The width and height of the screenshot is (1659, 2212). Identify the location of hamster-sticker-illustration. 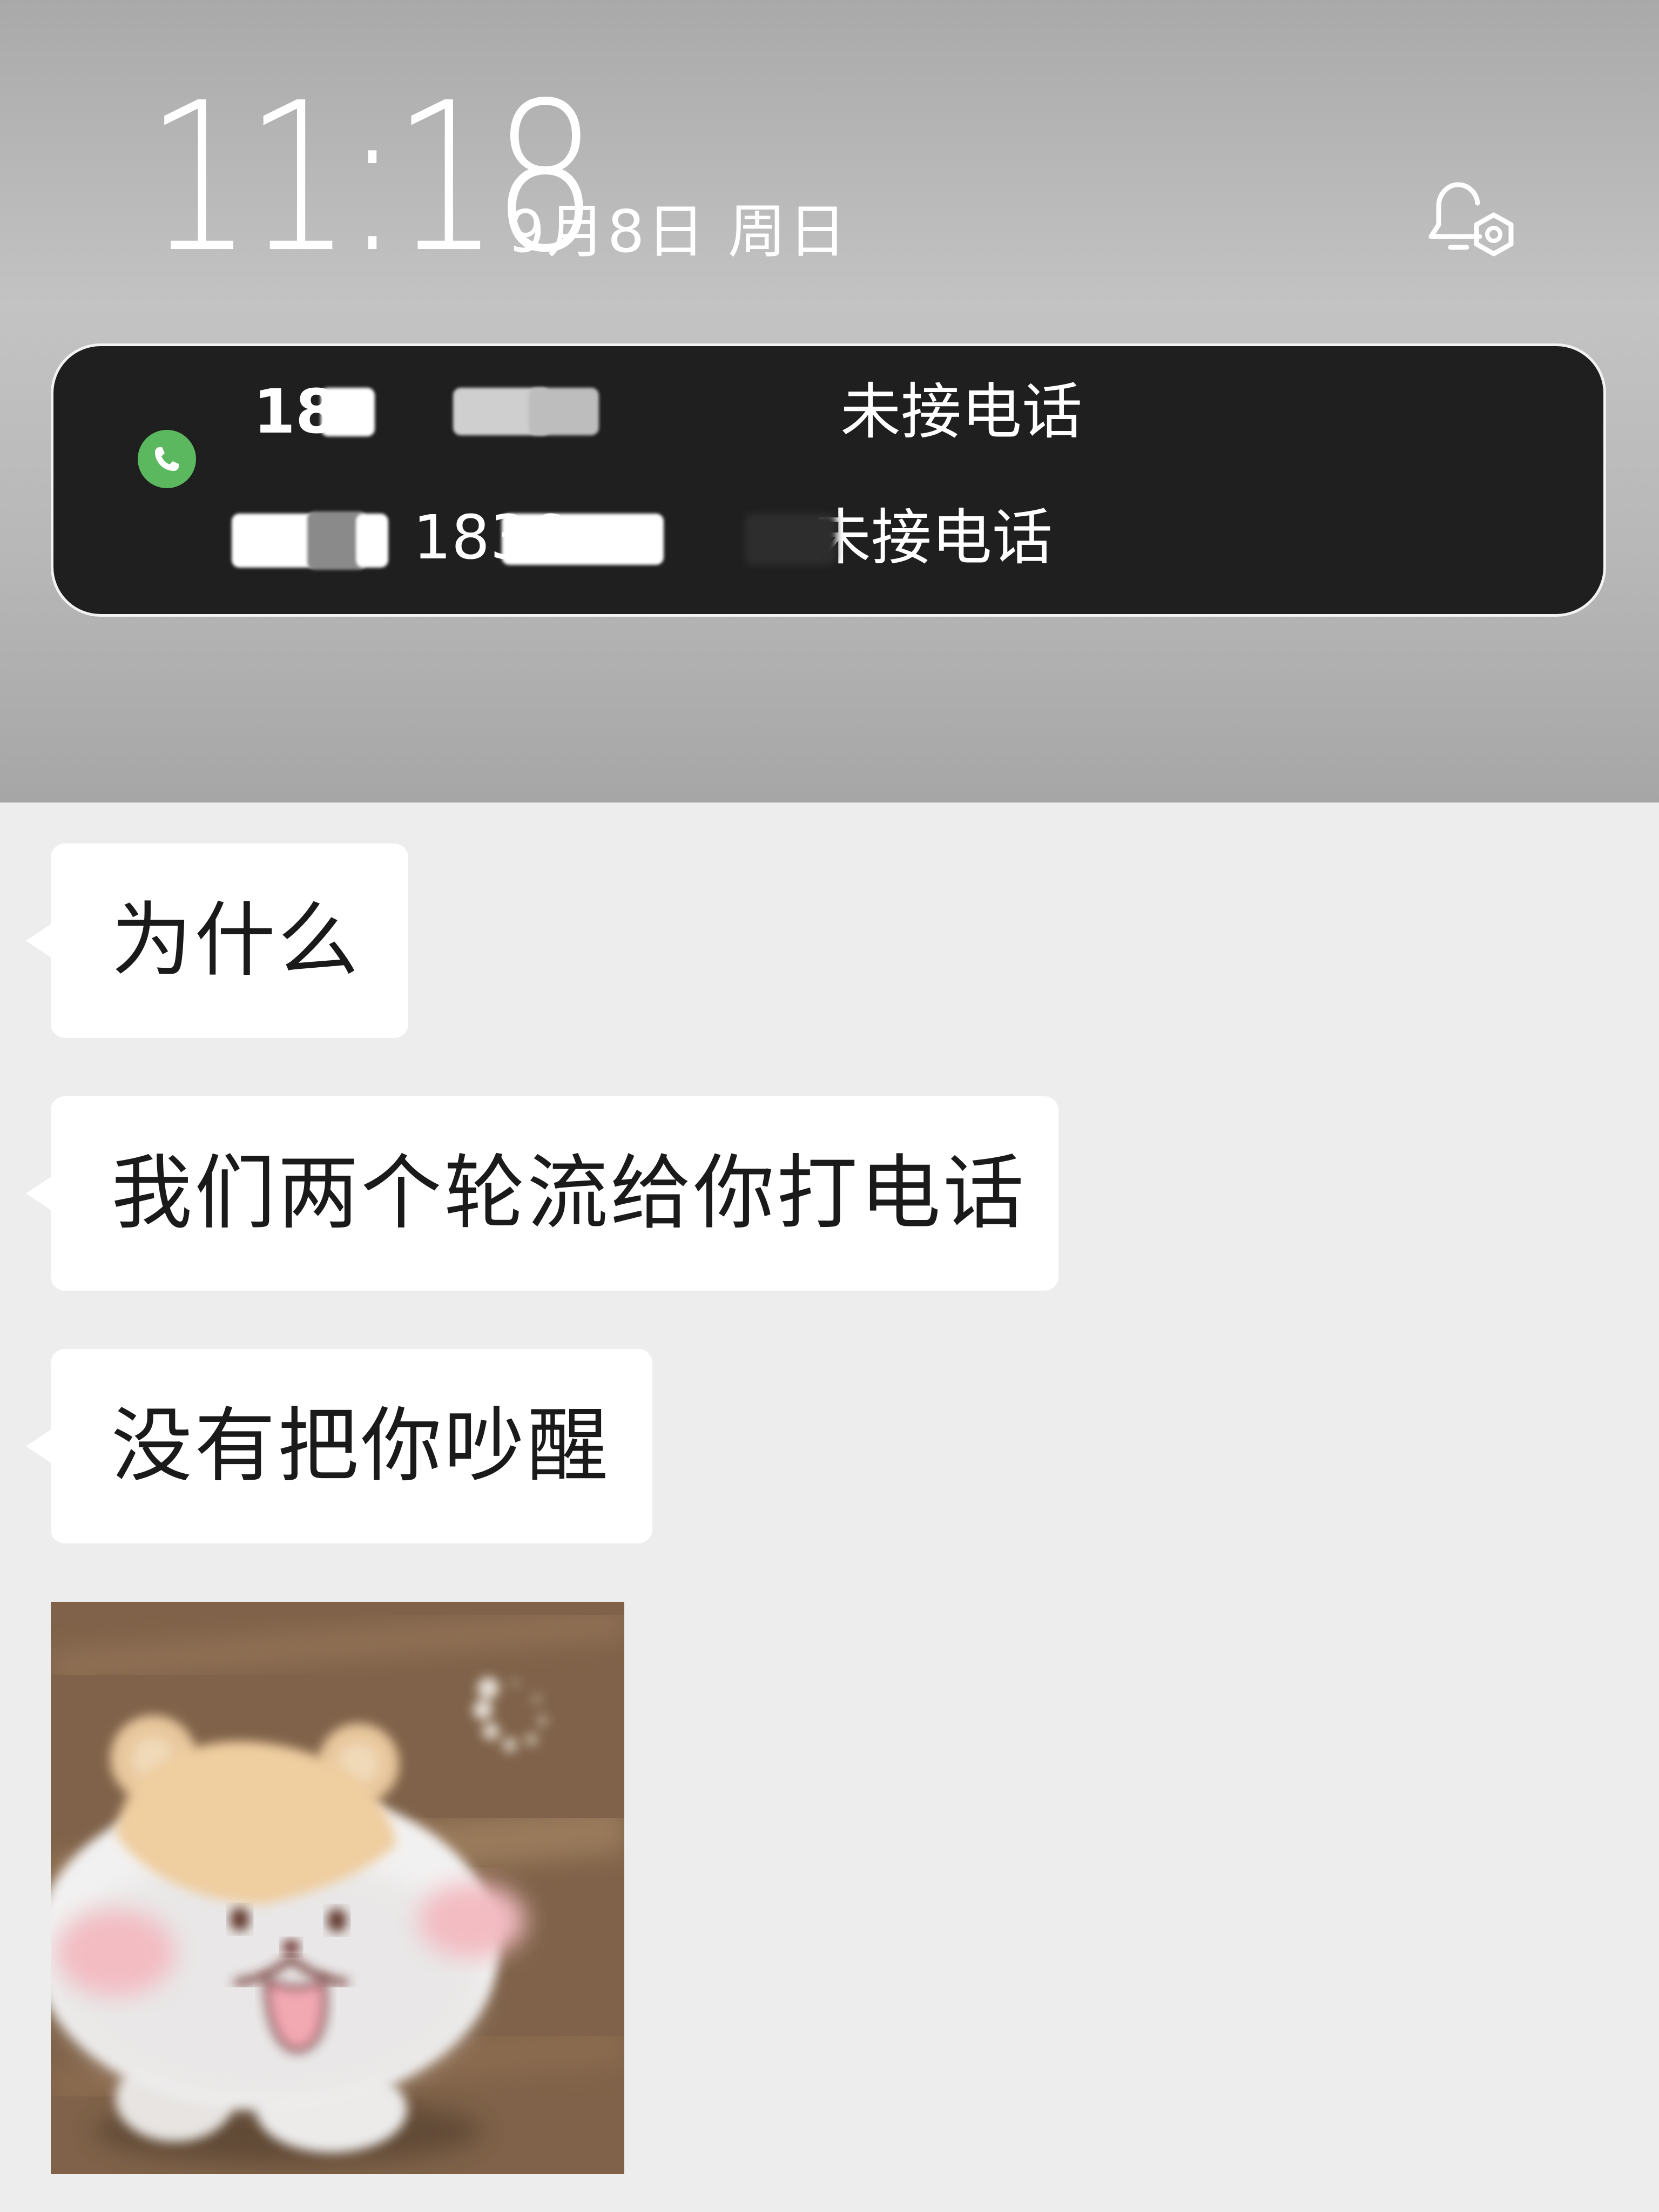
(337, 1888).